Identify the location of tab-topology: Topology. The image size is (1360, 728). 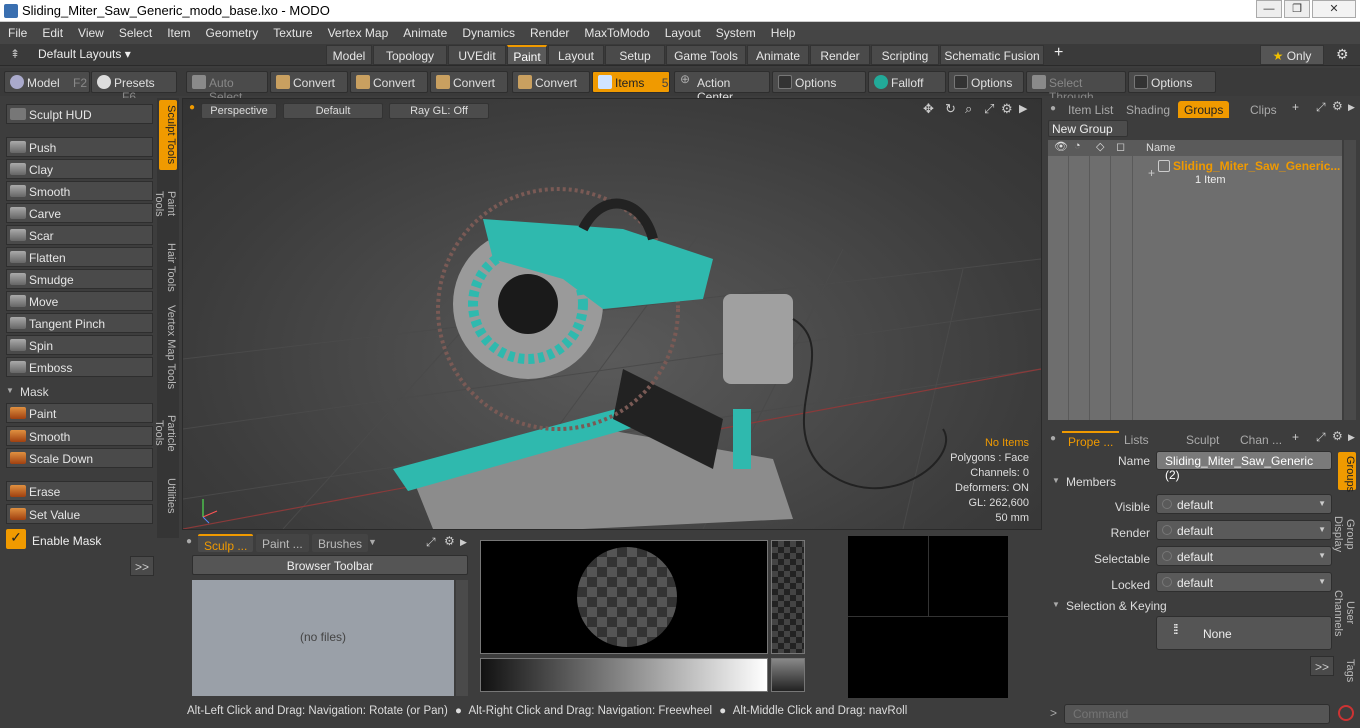
(410, 55).